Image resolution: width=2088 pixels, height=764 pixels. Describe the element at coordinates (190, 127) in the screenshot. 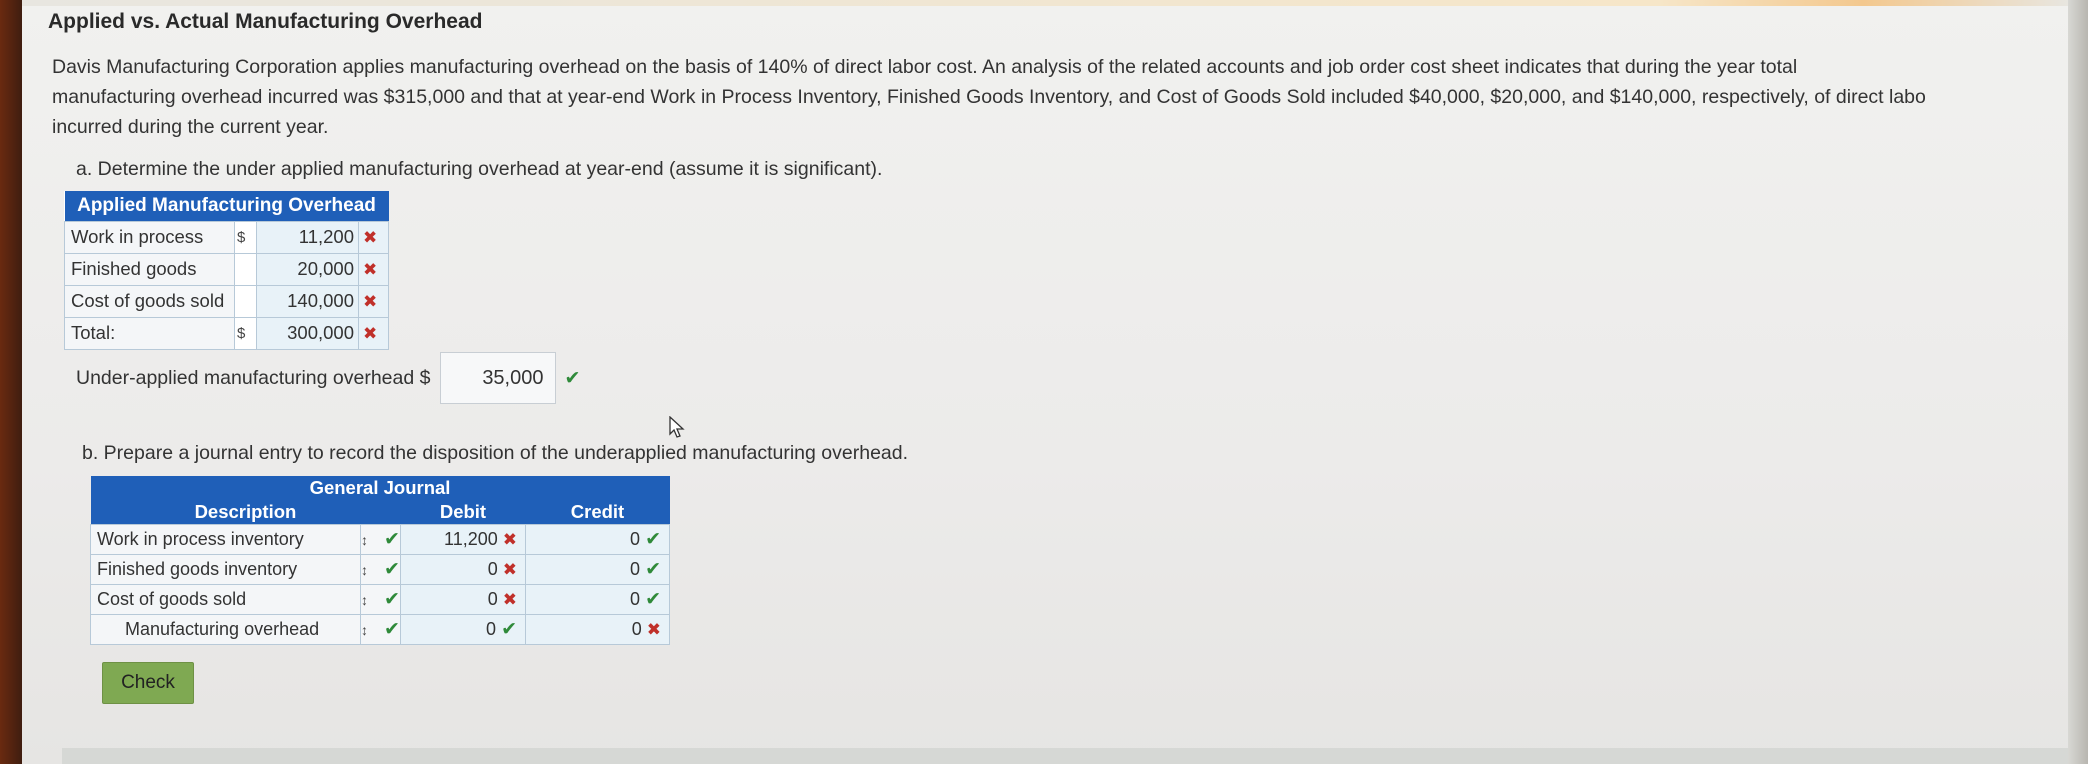

I see `intro-line: incurred during the current year.` at that location.